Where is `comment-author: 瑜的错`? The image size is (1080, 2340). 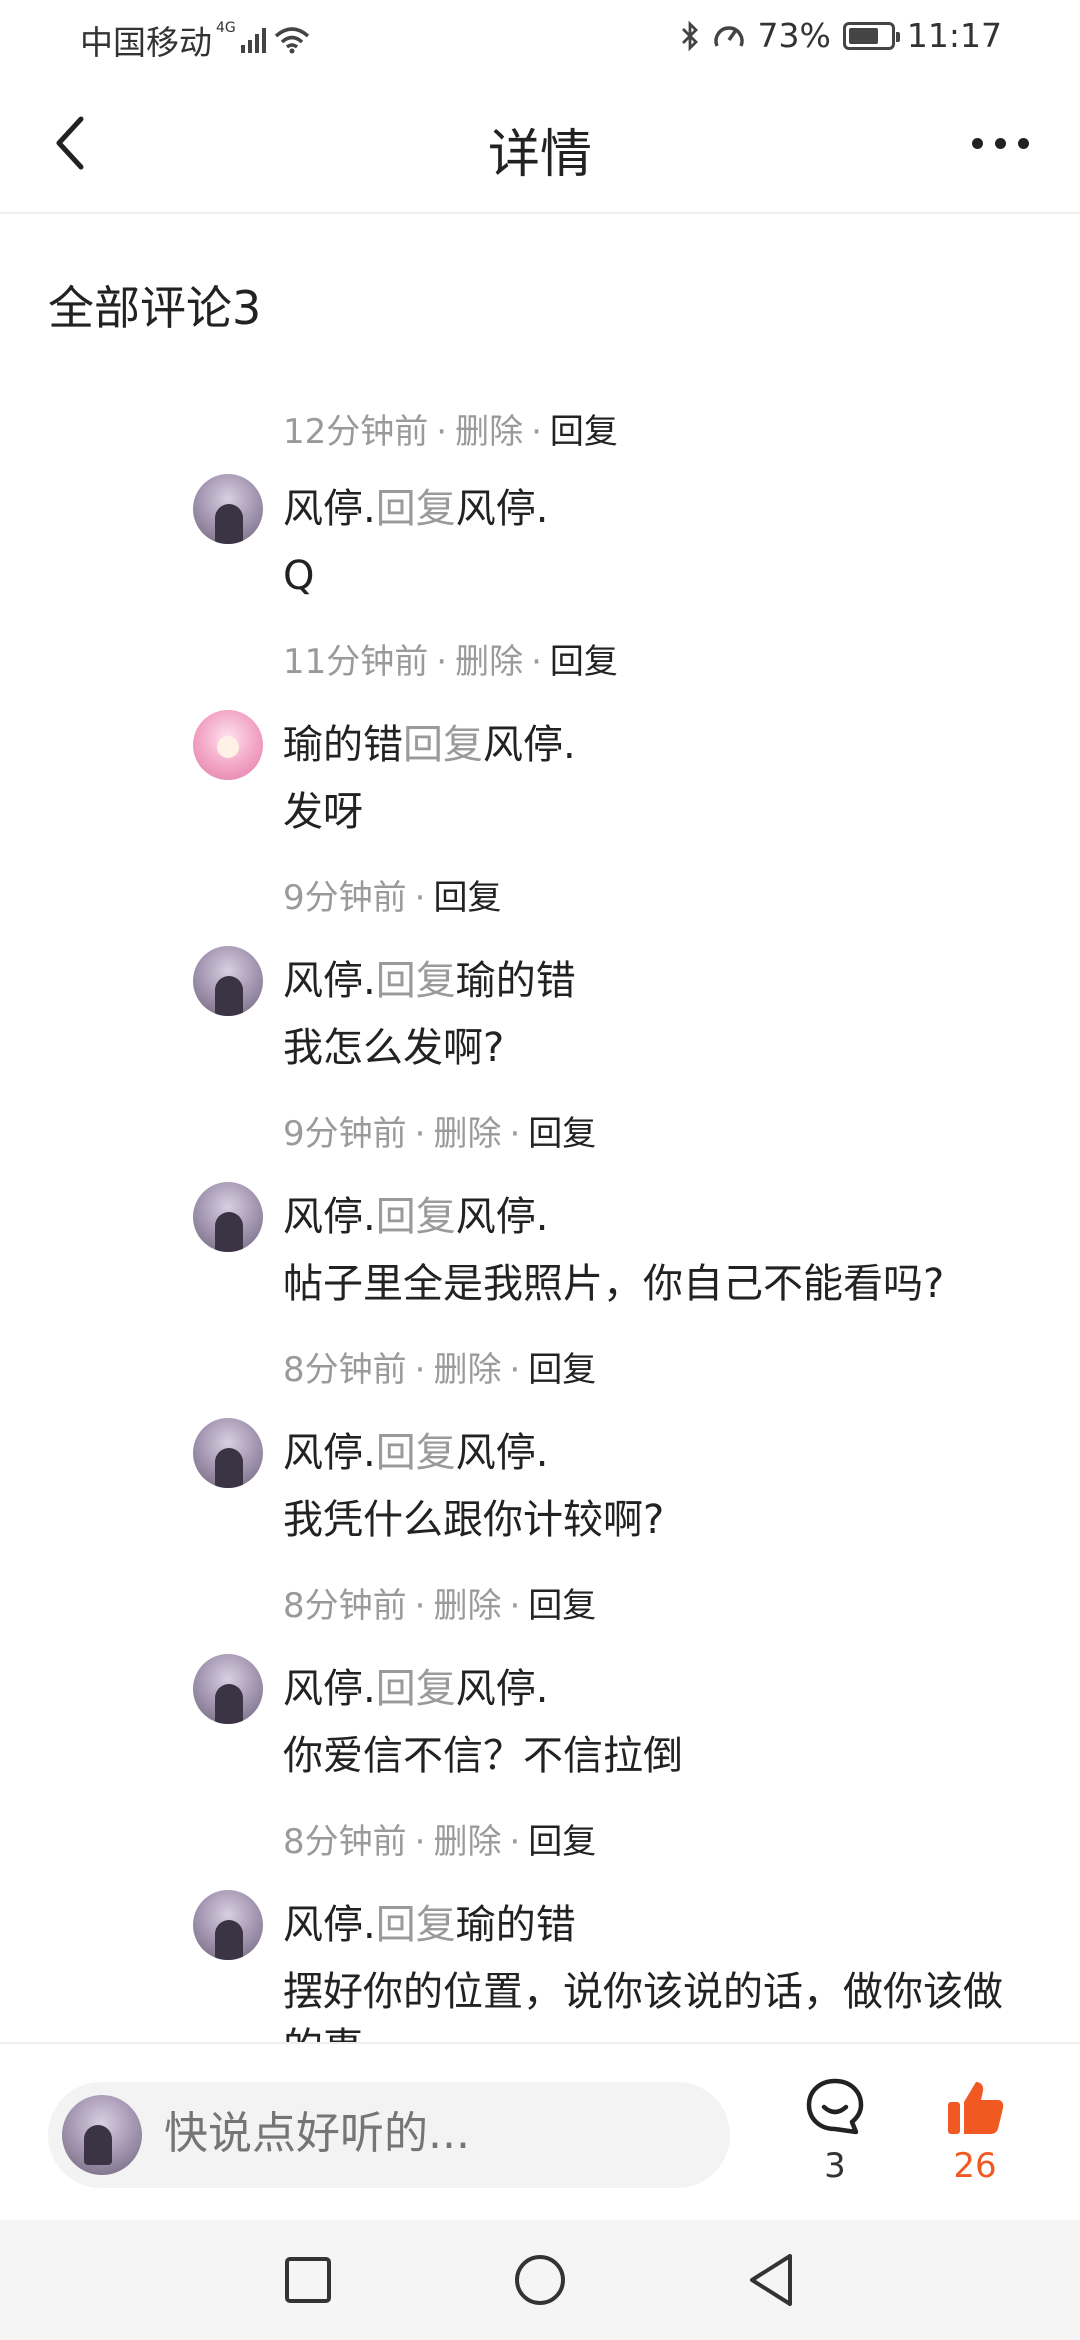 comment-author: 瑜的错 is located at coordinates (343, 745).